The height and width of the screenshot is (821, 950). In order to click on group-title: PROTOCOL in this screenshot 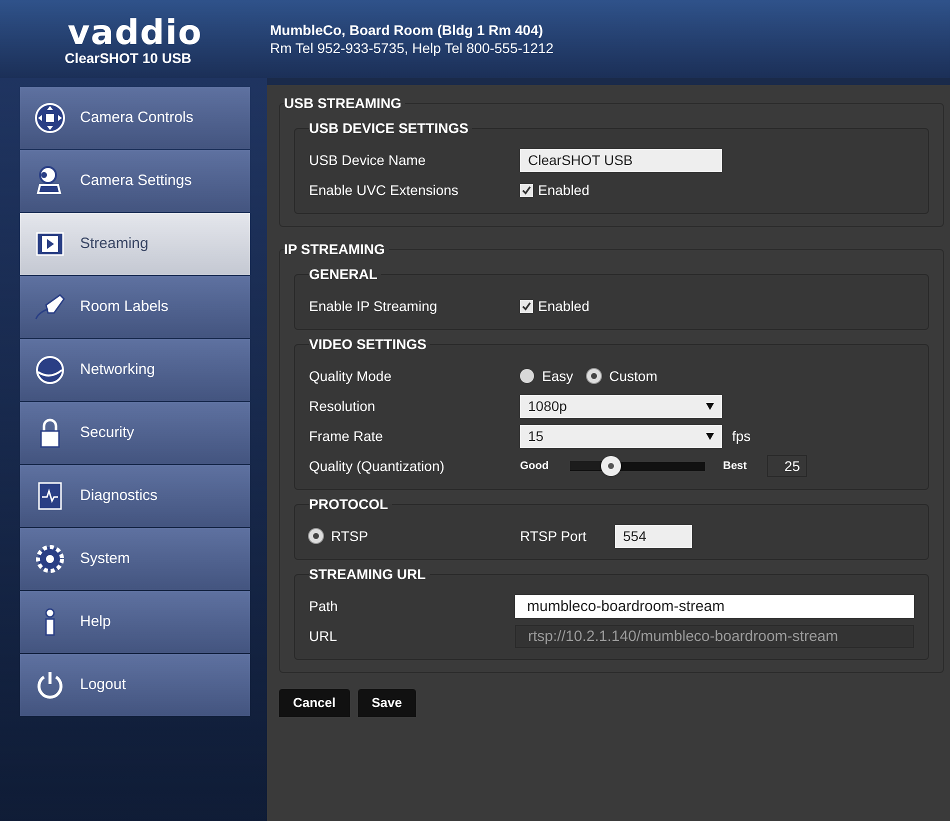, I will do `click(349, 504)`.